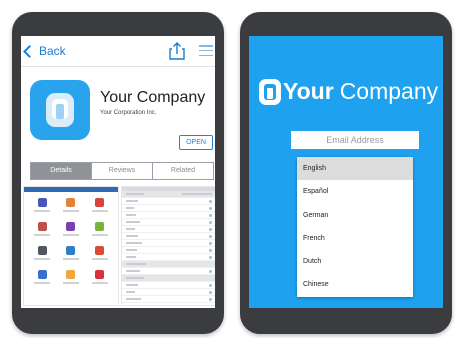 This screenshot has height=338, width=461. What do you see at coordinates (355, 215) in the screenshot?
I see `language-option-german: German` at bounding box center [355, 215].